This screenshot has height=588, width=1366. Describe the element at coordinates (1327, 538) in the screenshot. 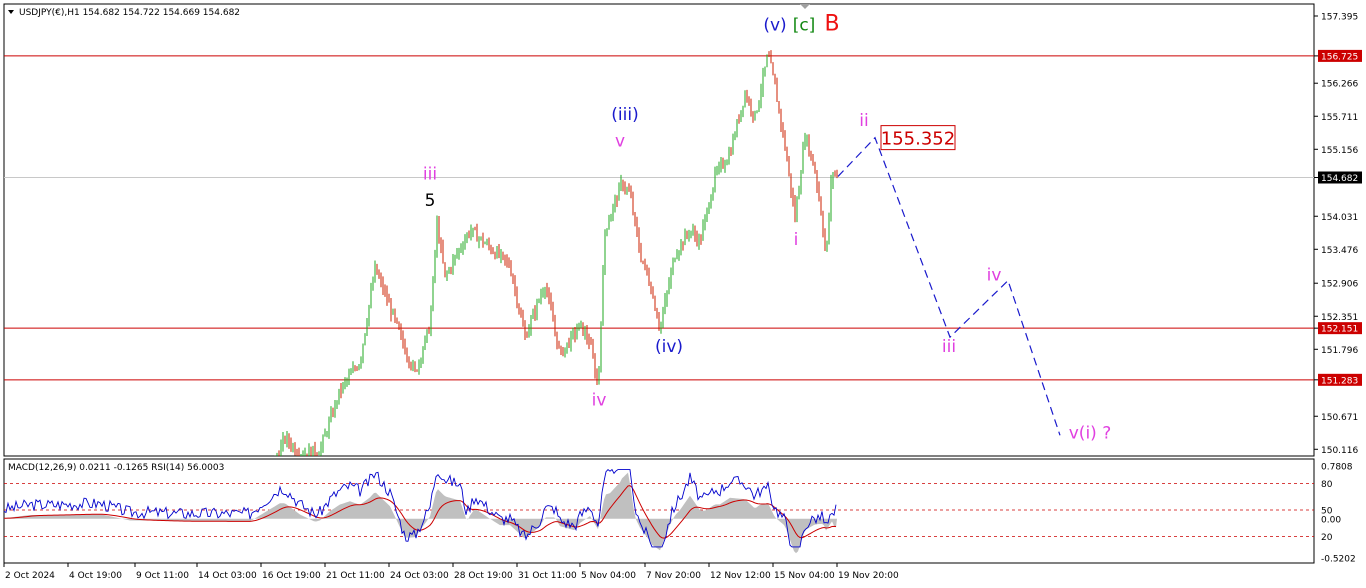

I see `indicator-tick-label: 20` at that location.